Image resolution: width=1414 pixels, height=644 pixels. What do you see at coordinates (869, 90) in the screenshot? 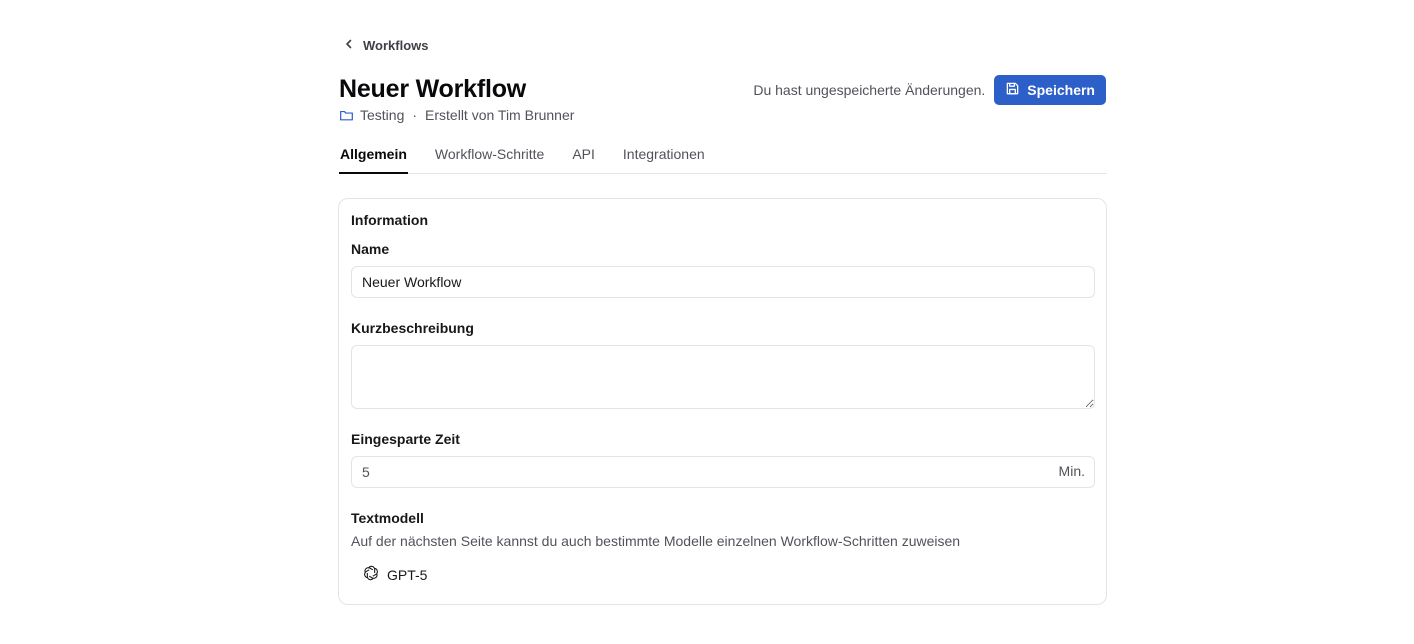
I see `unsaved-notice: Du hast ungespeicherte Änderungen.` at bounding box center [869, 90].